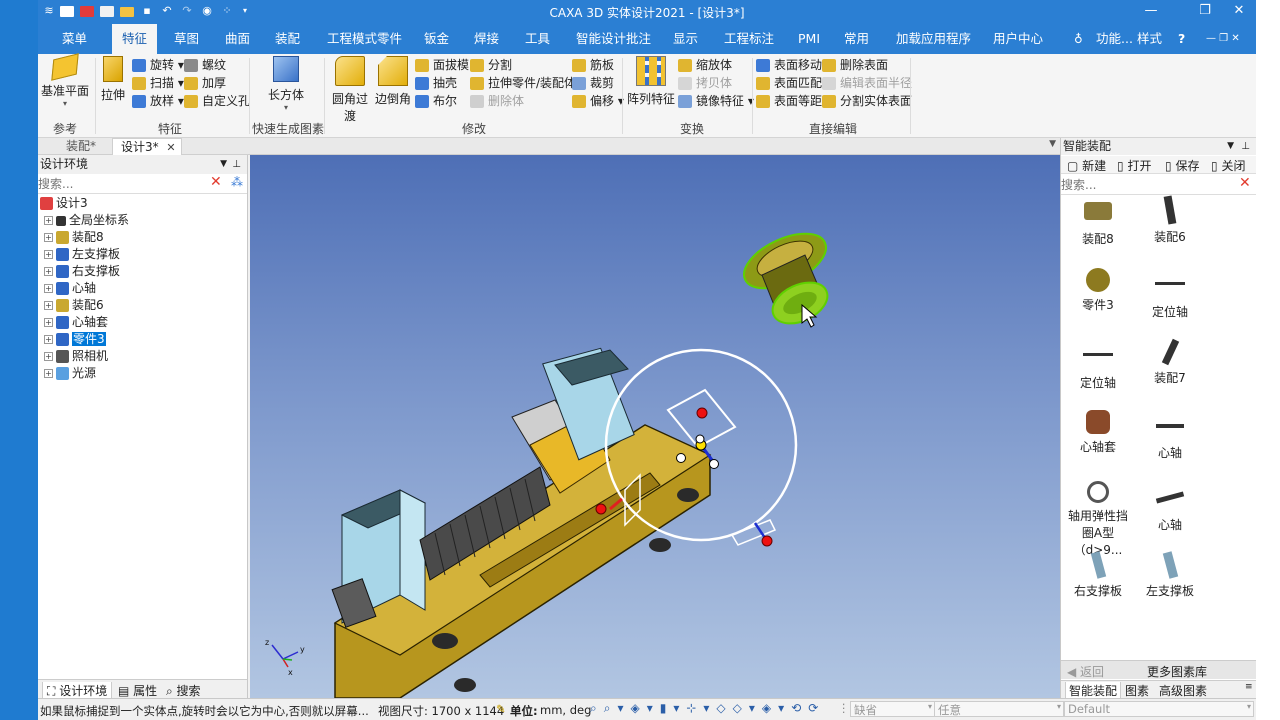 The width and height of the screenshot is (1280, 720). What do you see at coordinates (65, 80) in the screenshot?
I see `datum-plane-button: 基准平面 ▾` at bounding box center [65, 80].